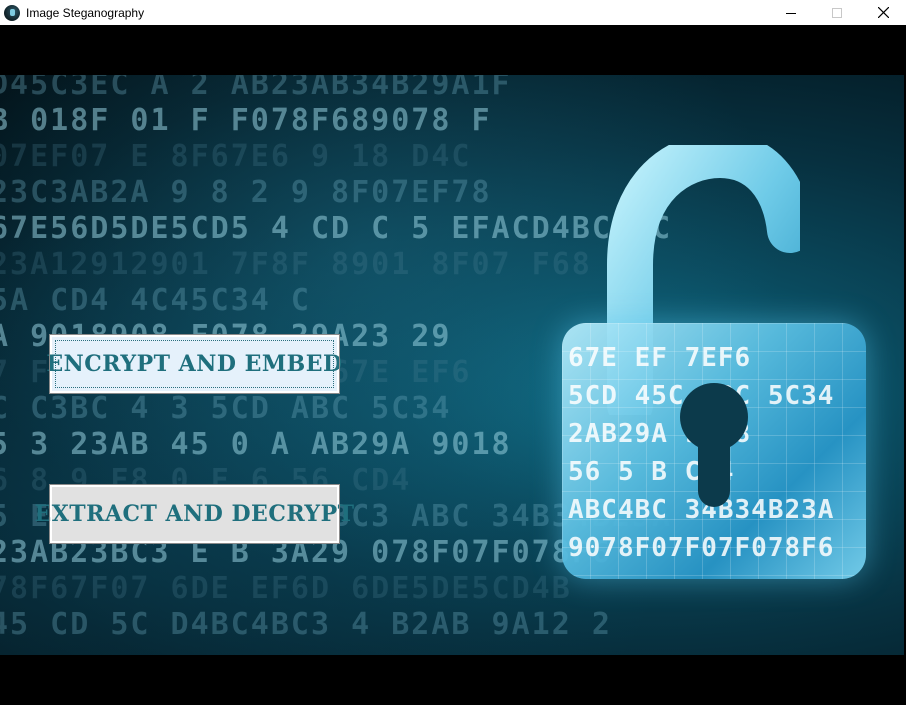 This screenshot has height=705, width=906. Describe the element at coordinates (226, 408) in the screenshot. I see `hex-code-row: C C3BC 4 3 5CD ABC 5C34` at that location.